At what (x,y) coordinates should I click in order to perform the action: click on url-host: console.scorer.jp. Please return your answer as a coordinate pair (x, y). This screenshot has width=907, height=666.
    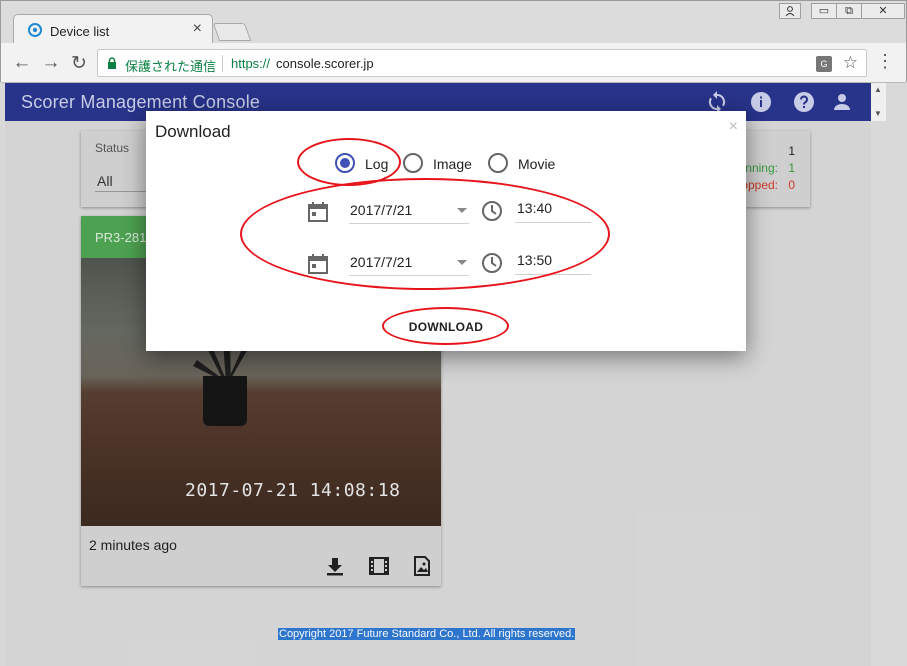
    Looking at the image, I should click on (325, 63).